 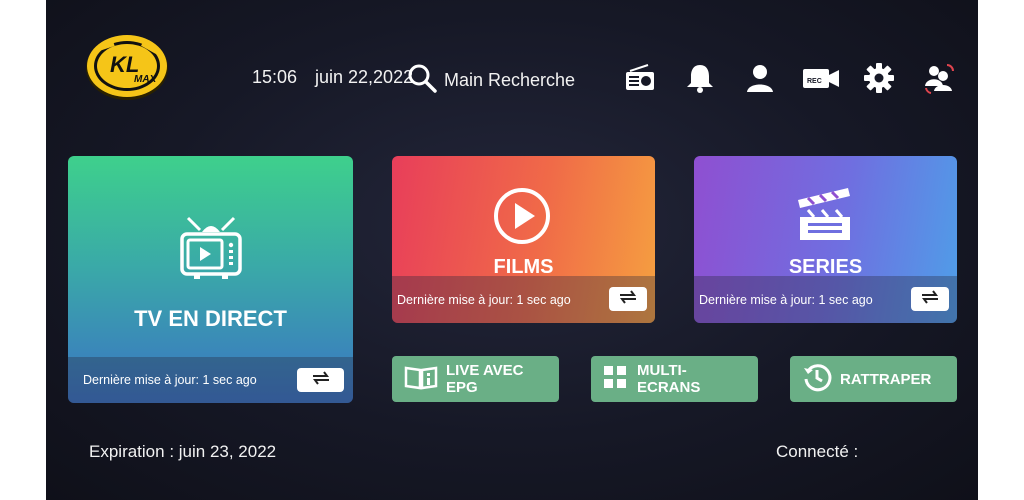 I want to click on rec-camera-icon: REC, so click(x=821, y=78).